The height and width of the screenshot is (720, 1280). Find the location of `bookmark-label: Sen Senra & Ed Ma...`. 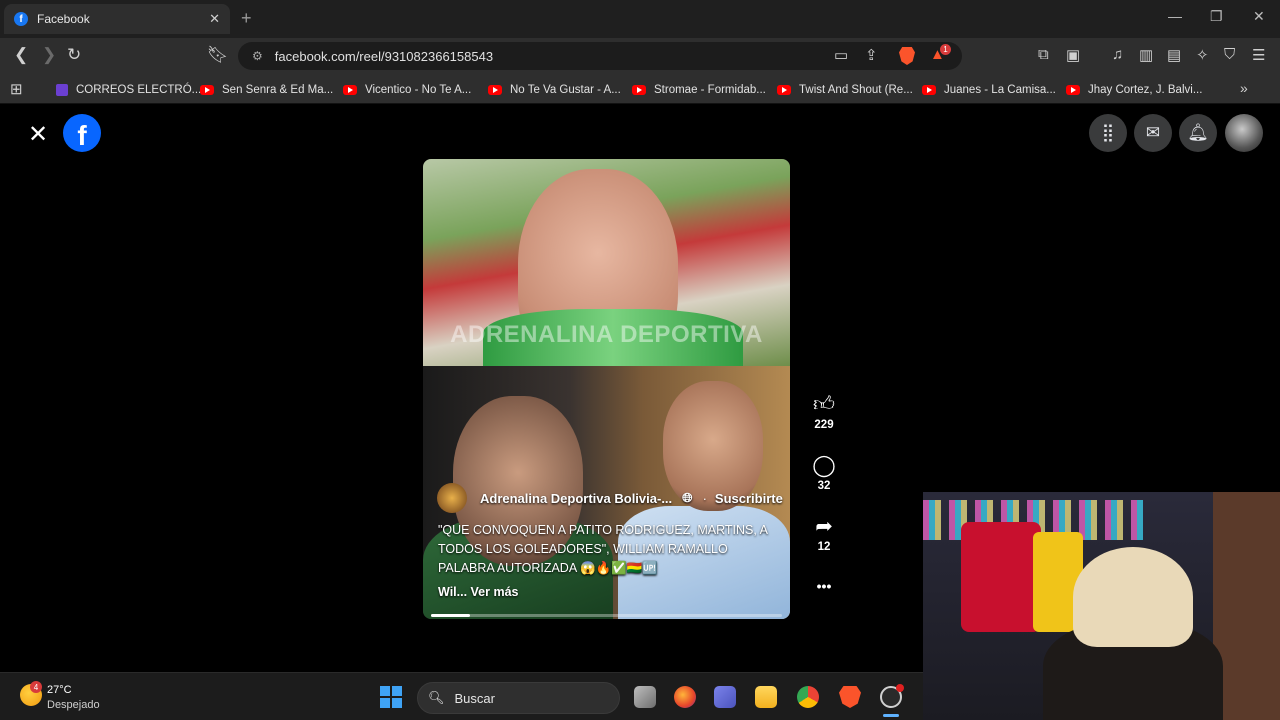

bookmark-label: Sen Senra & Ed Ma... is located at coordinates (278, 90).